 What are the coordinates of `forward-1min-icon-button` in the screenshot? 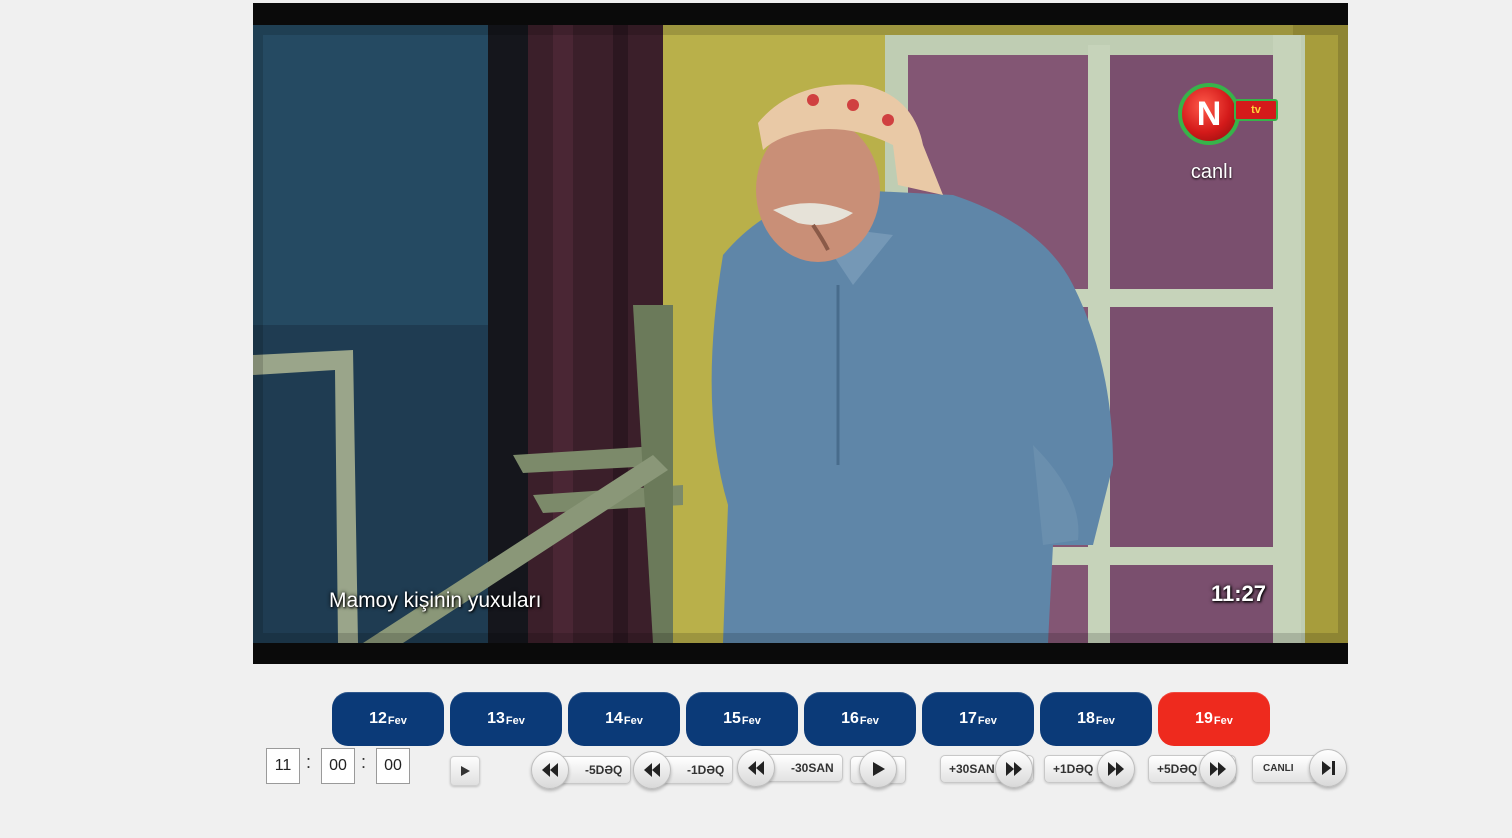 It's located at (1116, 769).